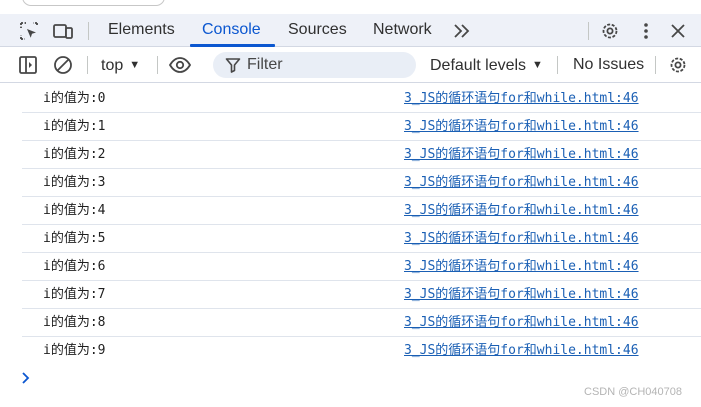  I want to click on filter-box, so click(314, 65).